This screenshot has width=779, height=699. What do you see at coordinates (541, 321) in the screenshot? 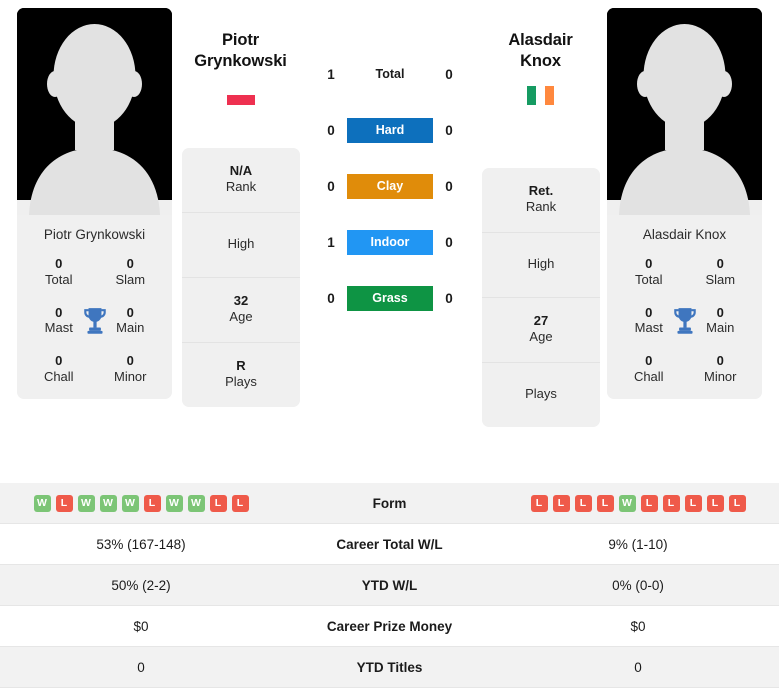
I see `info-age-value: 27` at bounding box center [541, 321].